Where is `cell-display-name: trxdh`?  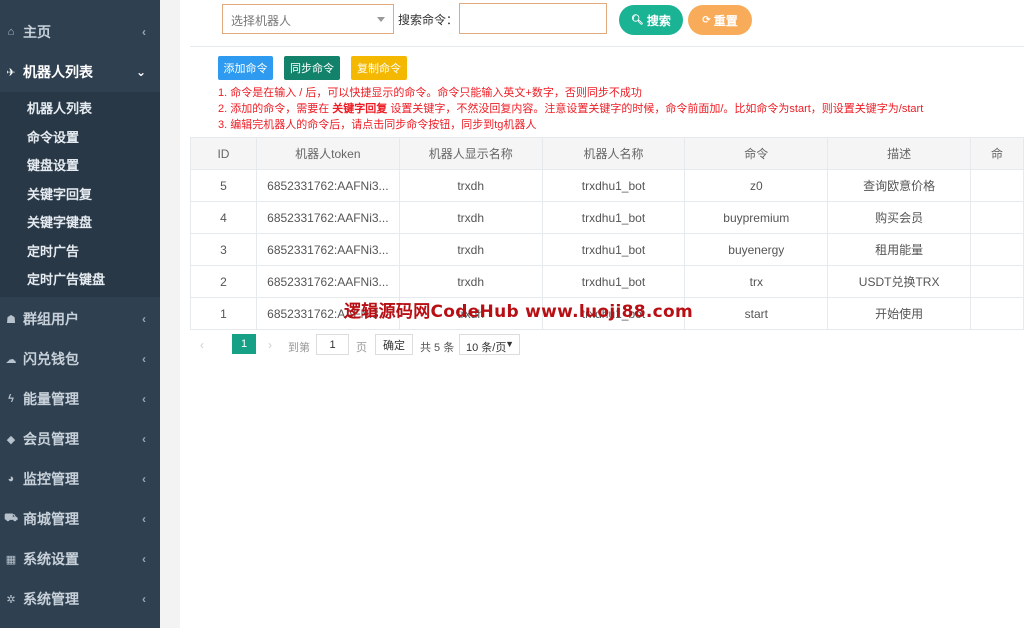 cell-display-name: trxdh is located at coordinates (470, 185).